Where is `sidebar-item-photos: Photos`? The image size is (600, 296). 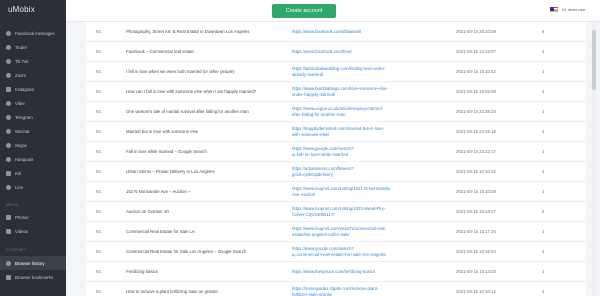 sidebar-item-photos: Photos is located at coordinates (33, 217).